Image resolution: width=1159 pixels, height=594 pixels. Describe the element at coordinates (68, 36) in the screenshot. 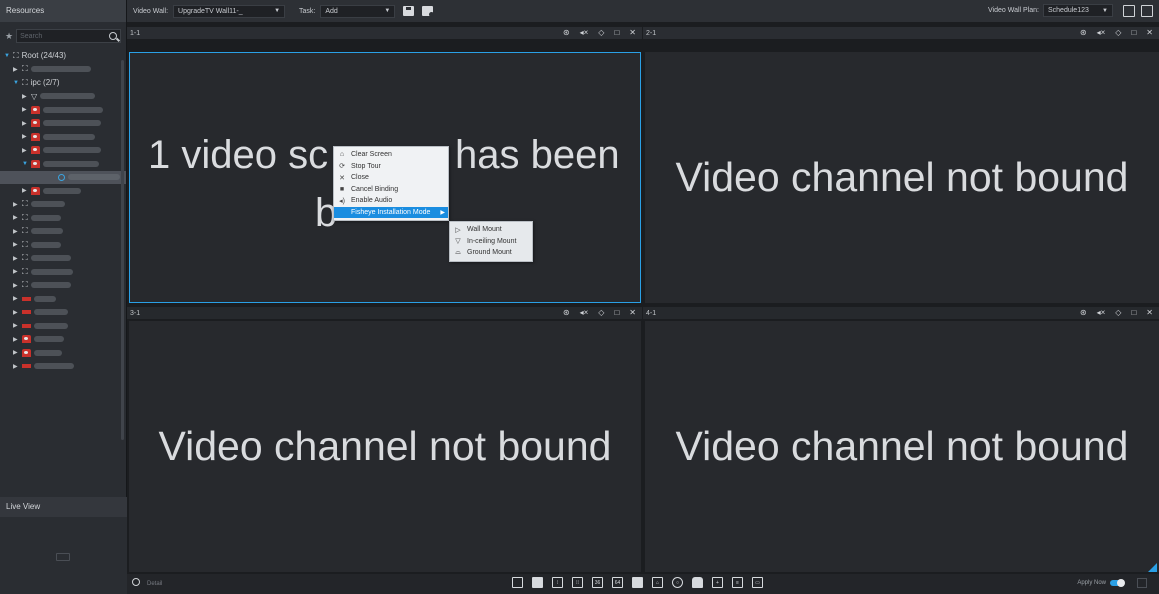

I see `resource-search-input: Search` at that location.